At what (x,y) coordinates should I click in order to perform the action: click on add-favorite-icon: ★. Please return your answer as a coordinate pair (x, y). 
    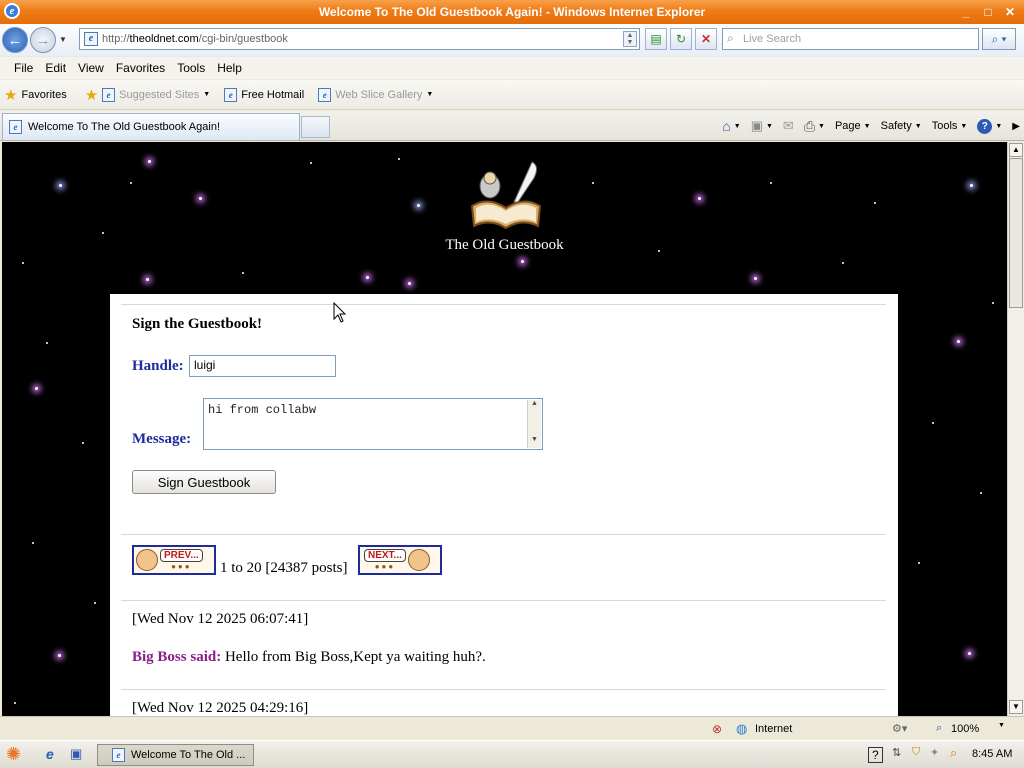
    Looking at the image, I should click on (91, 95).